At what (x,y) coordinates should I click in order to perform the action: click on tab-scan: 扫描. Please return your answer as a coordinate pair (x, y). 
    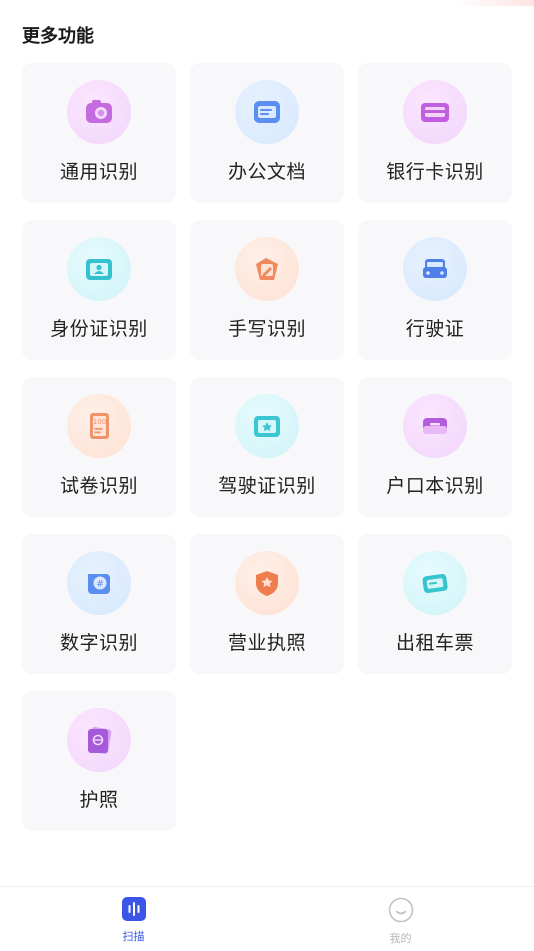
    Looking at the image, I should click on (133, 919).